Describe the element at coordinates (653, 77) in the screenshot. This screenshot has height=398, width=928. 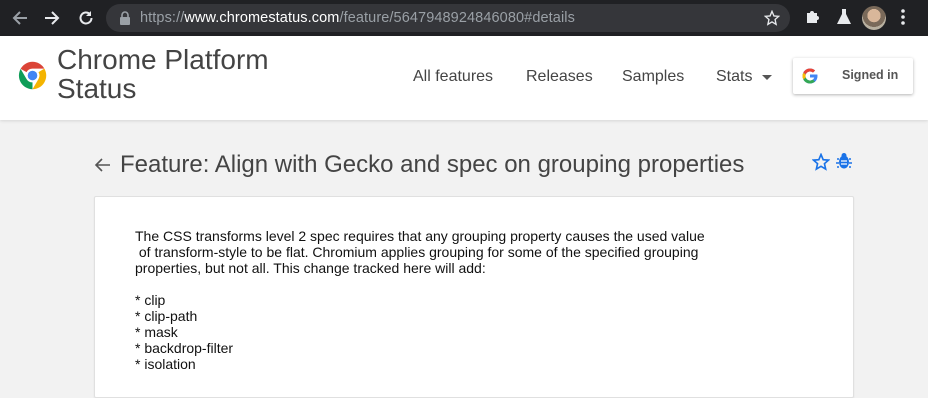
I see `nav-samples: Samples` at that location.